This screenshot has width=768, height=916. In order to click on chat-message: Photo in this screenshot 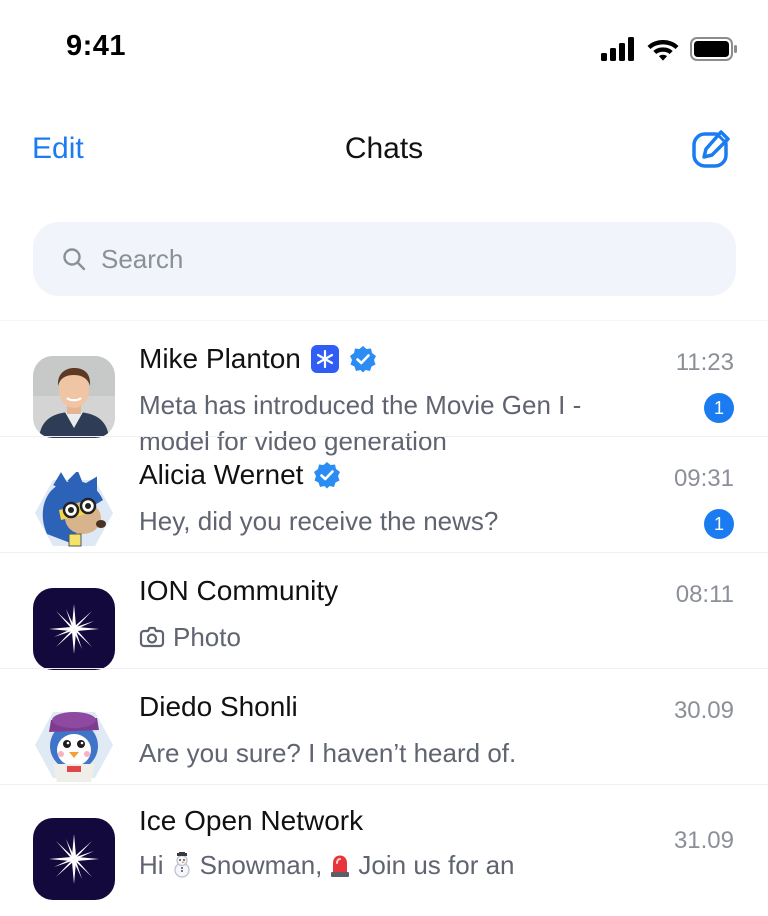, I will do `click(399, 637)`.